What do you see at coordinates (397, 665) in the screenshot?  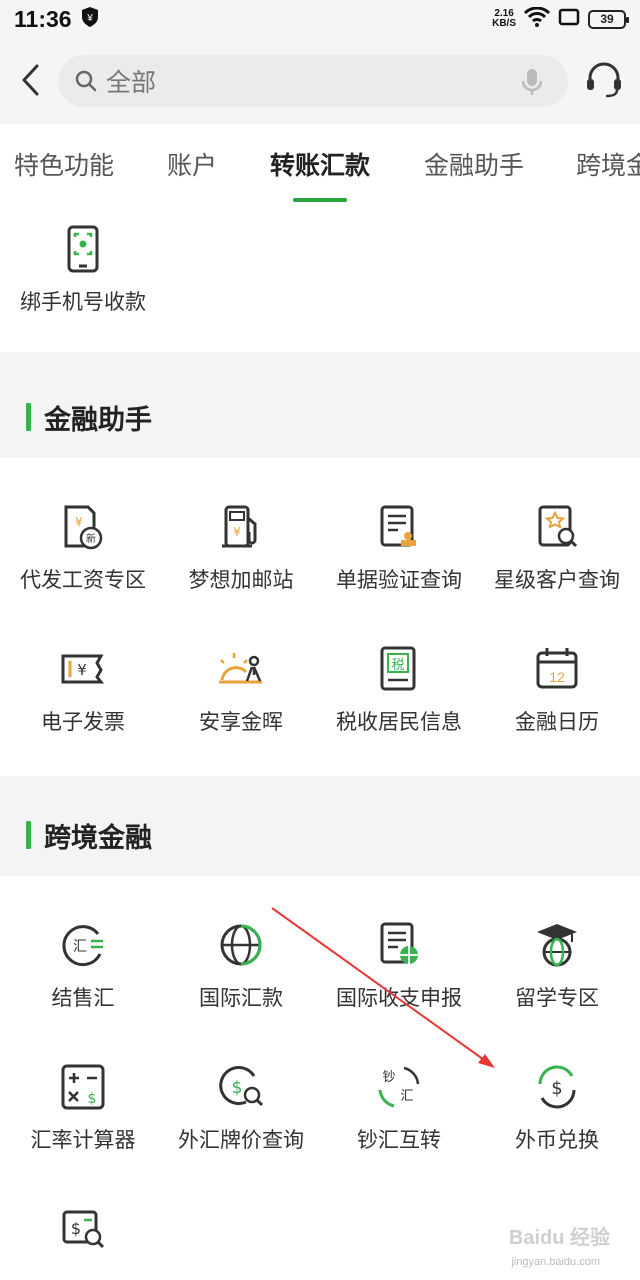 I see `svg-text: 税` at bounding box center [397, 665].